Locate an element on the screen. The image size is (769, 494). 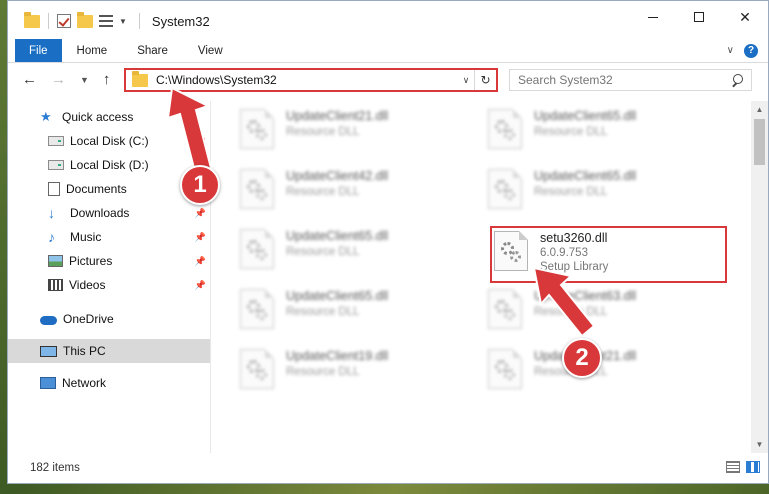
sidebar-item-label: Pictures is located at coordinates (91, 261).